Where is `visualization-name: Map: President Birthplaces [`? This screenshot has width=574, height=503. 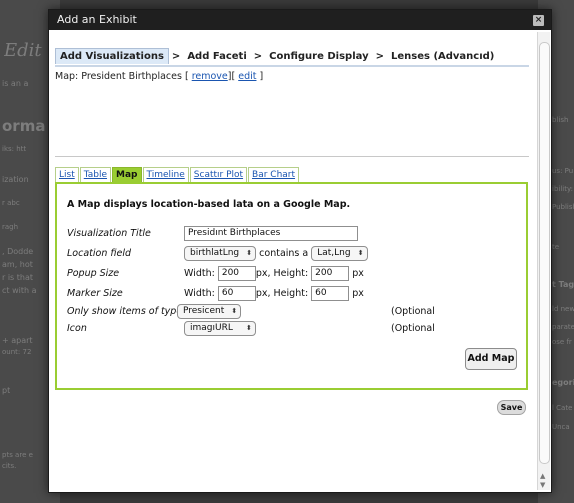 visualization-name: Map: President Birthplaces [ is located at coordinates (122, 76).